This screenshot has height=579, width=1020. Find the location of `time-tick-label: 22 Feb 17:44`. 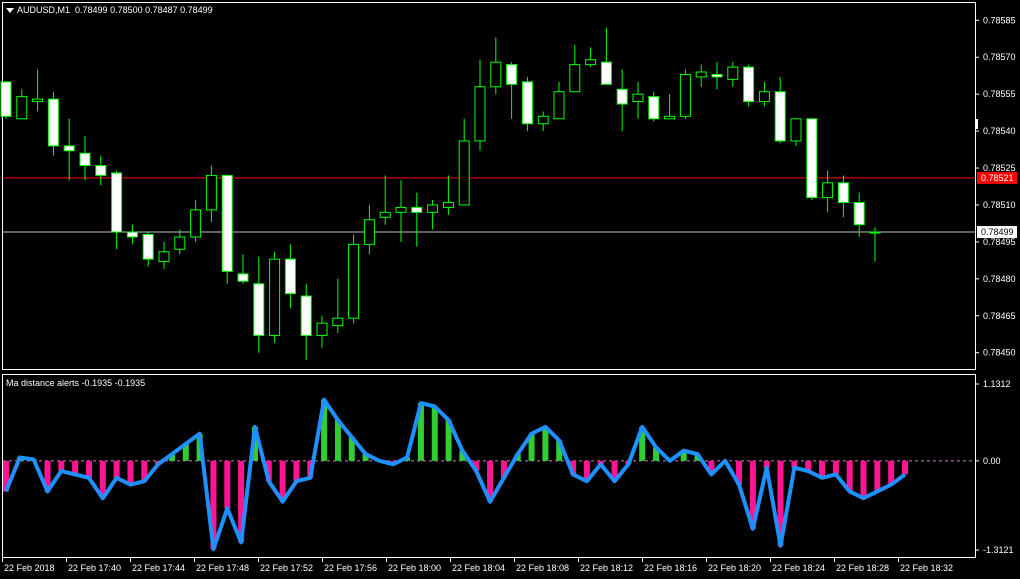

time-tick-label: 22 Feb 17:44 is located at coordinates (158, 568).